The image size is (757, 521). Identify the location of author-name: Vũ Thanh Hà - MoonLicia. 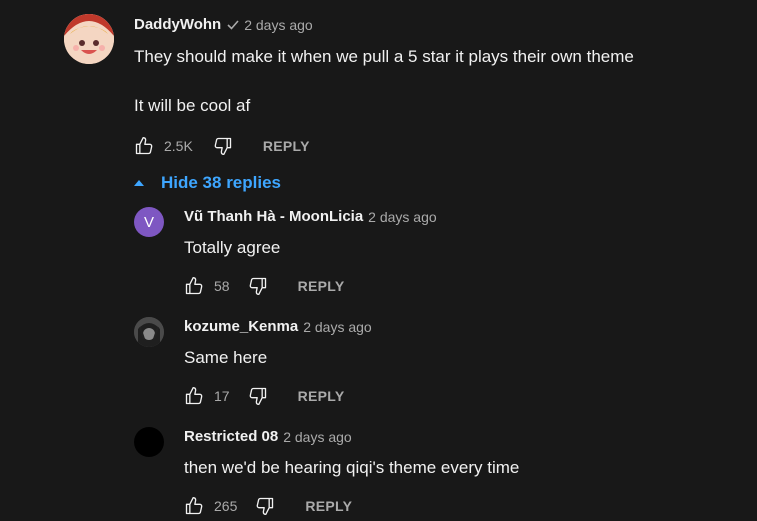
(273, 216).